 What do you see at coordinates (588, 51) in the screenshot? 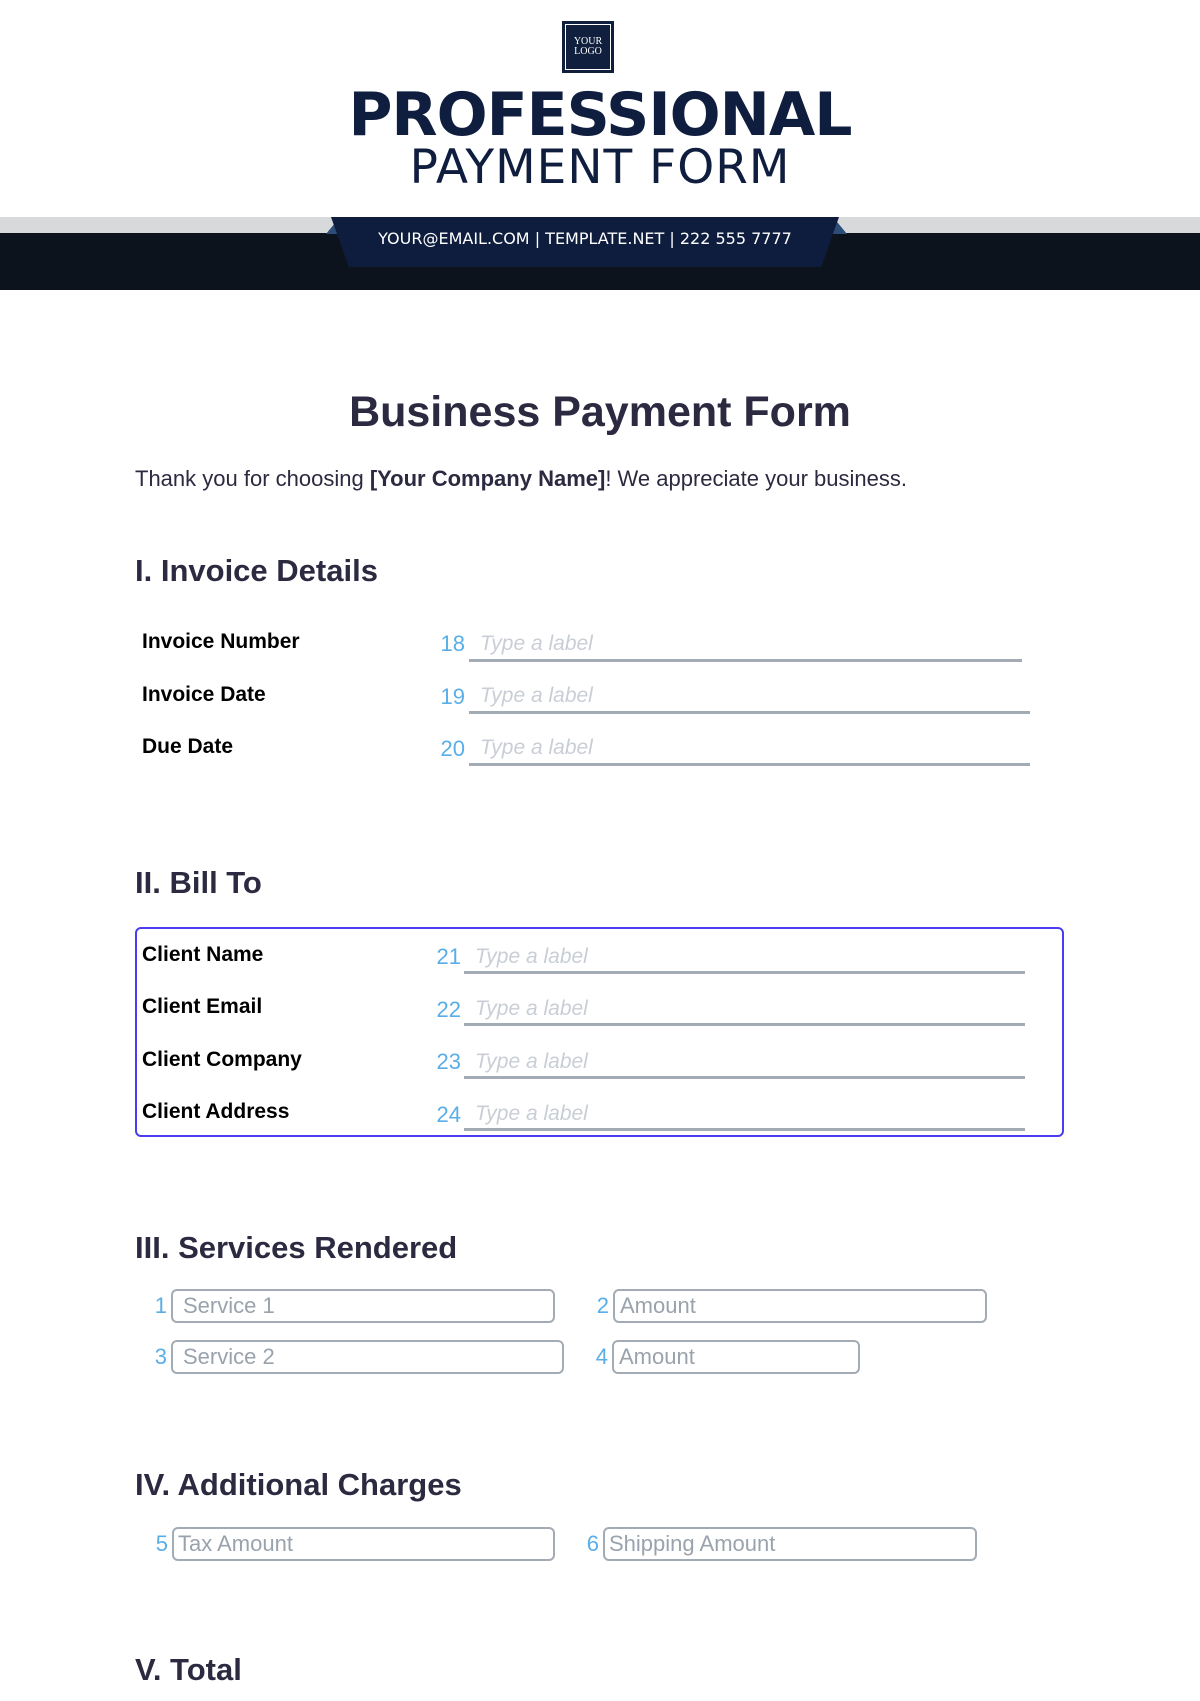
I see `logo-text-line2: LOGO` at bounding box center [588, 51].